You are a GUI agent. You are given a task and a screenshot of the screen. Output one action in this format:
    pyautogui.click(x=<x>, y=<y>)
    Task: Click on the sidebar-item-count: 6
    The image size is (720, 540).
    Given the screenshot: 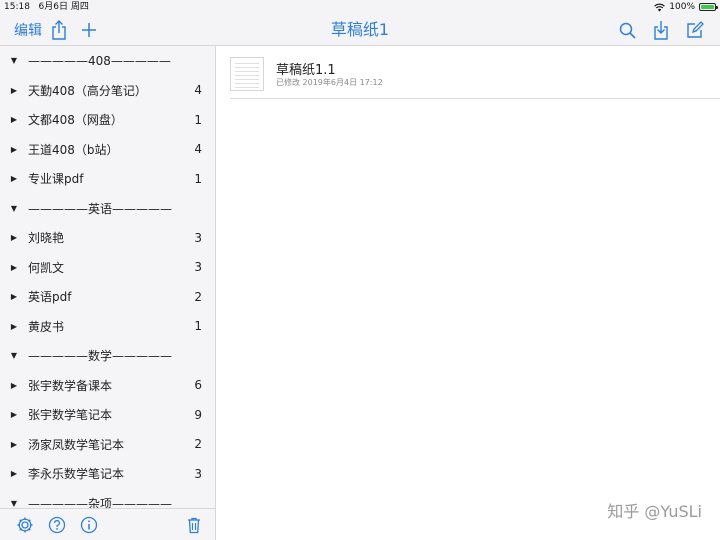 What is the action you would take?
    pyautogui.click(x=198, y=385)
    